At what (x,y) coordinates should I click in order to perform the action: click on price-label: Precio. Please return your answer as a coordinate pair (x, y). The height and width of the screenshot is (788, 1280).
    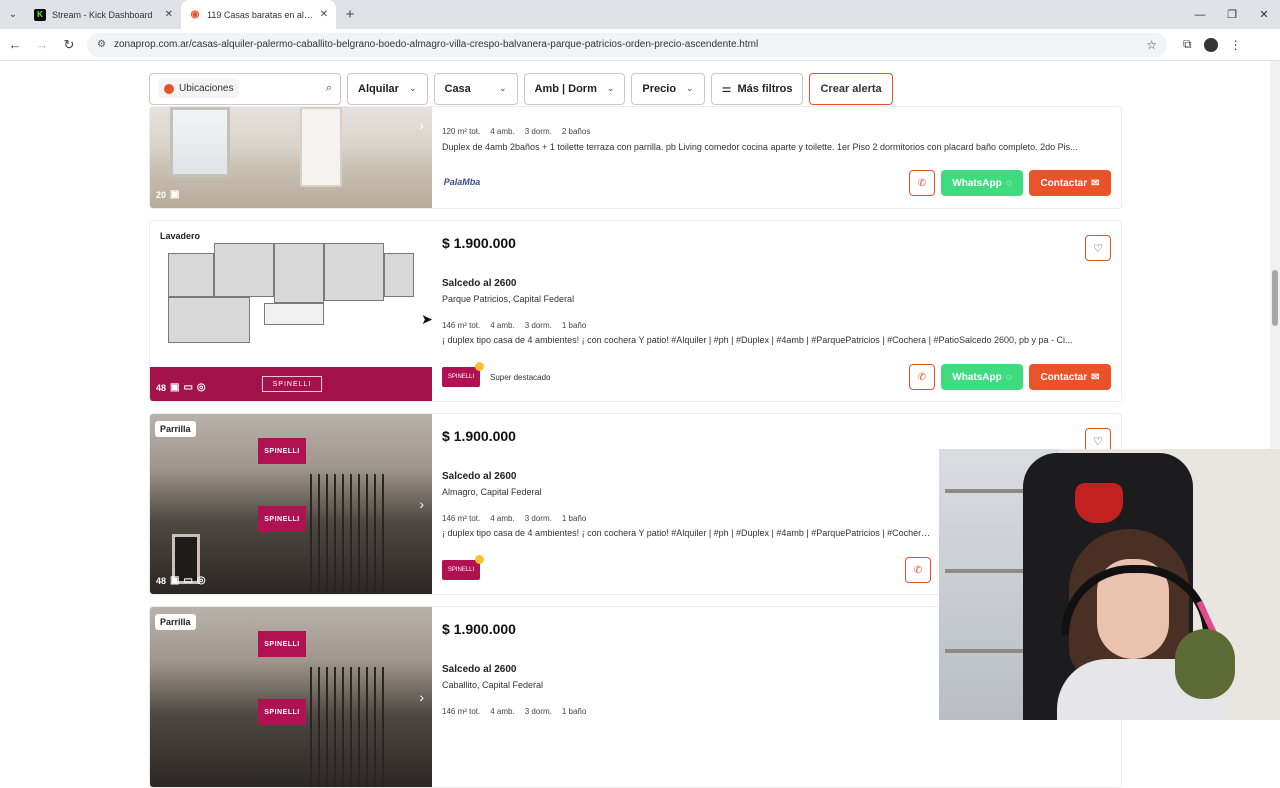
    Looking at the image, I should click on (659, 88).